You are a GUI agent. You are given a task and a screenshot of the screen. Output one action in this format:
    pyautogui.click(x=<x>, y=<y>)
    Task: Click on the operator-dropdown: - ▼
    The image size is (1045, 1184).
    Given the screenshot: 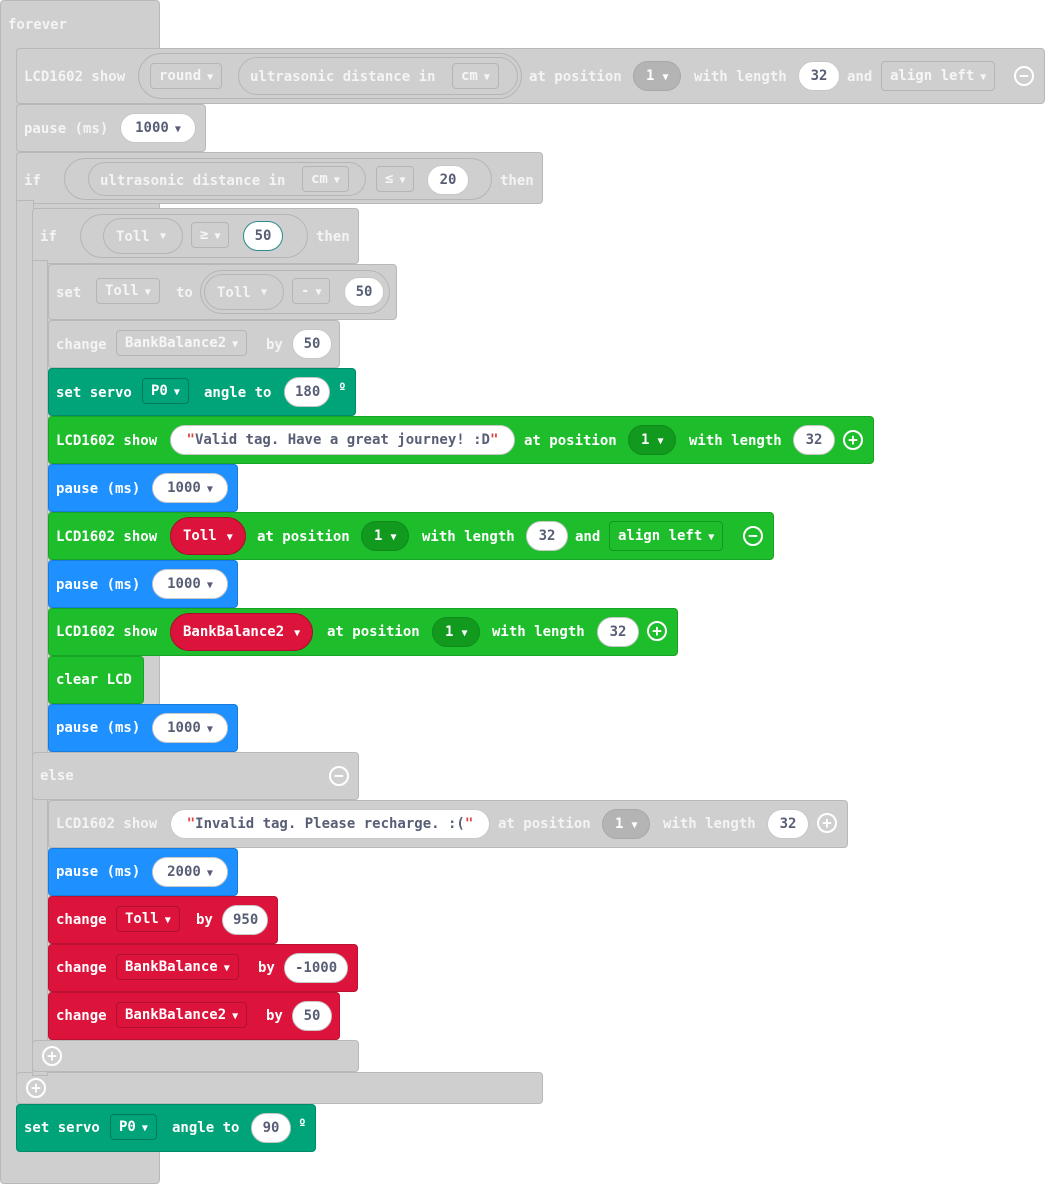 What is the action you would take?
    pyautogui.click(x=311, y=291)
    